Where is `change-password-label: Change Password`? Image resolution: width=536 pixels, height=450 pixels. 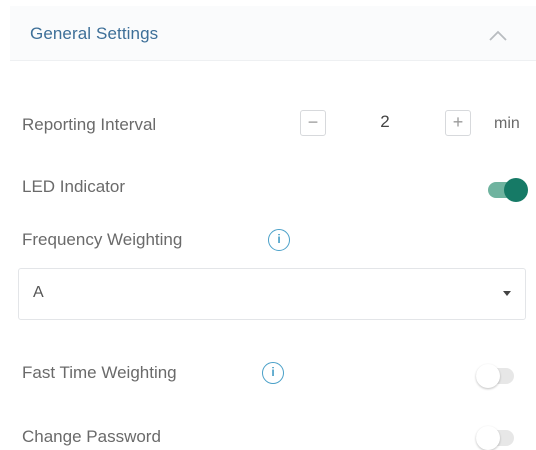
change-password-label: Change Password is located at coordinates (91, 436).